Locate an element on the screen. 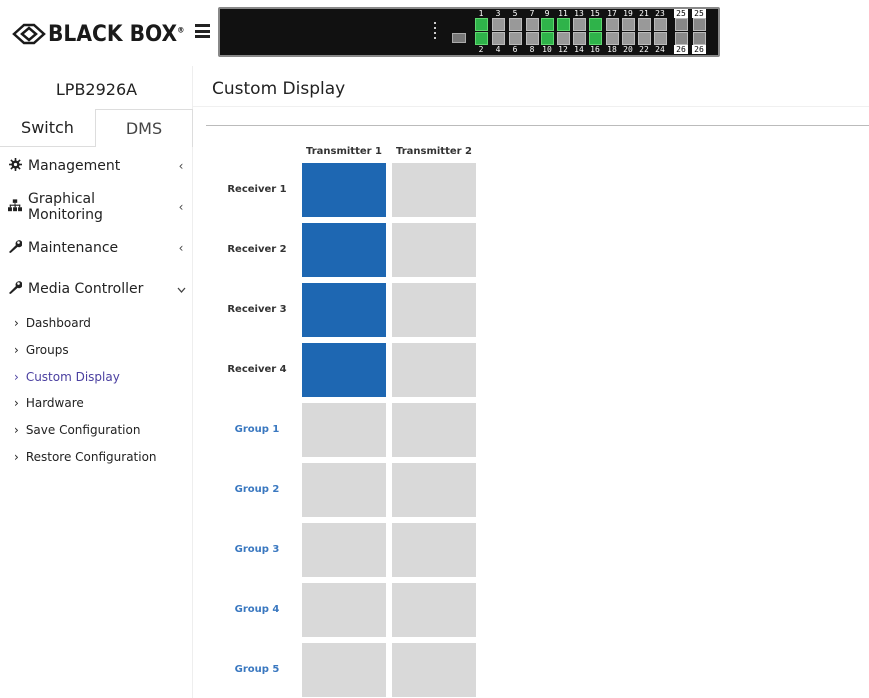  port-number-label: 5 is located at coordinates (515, 13).